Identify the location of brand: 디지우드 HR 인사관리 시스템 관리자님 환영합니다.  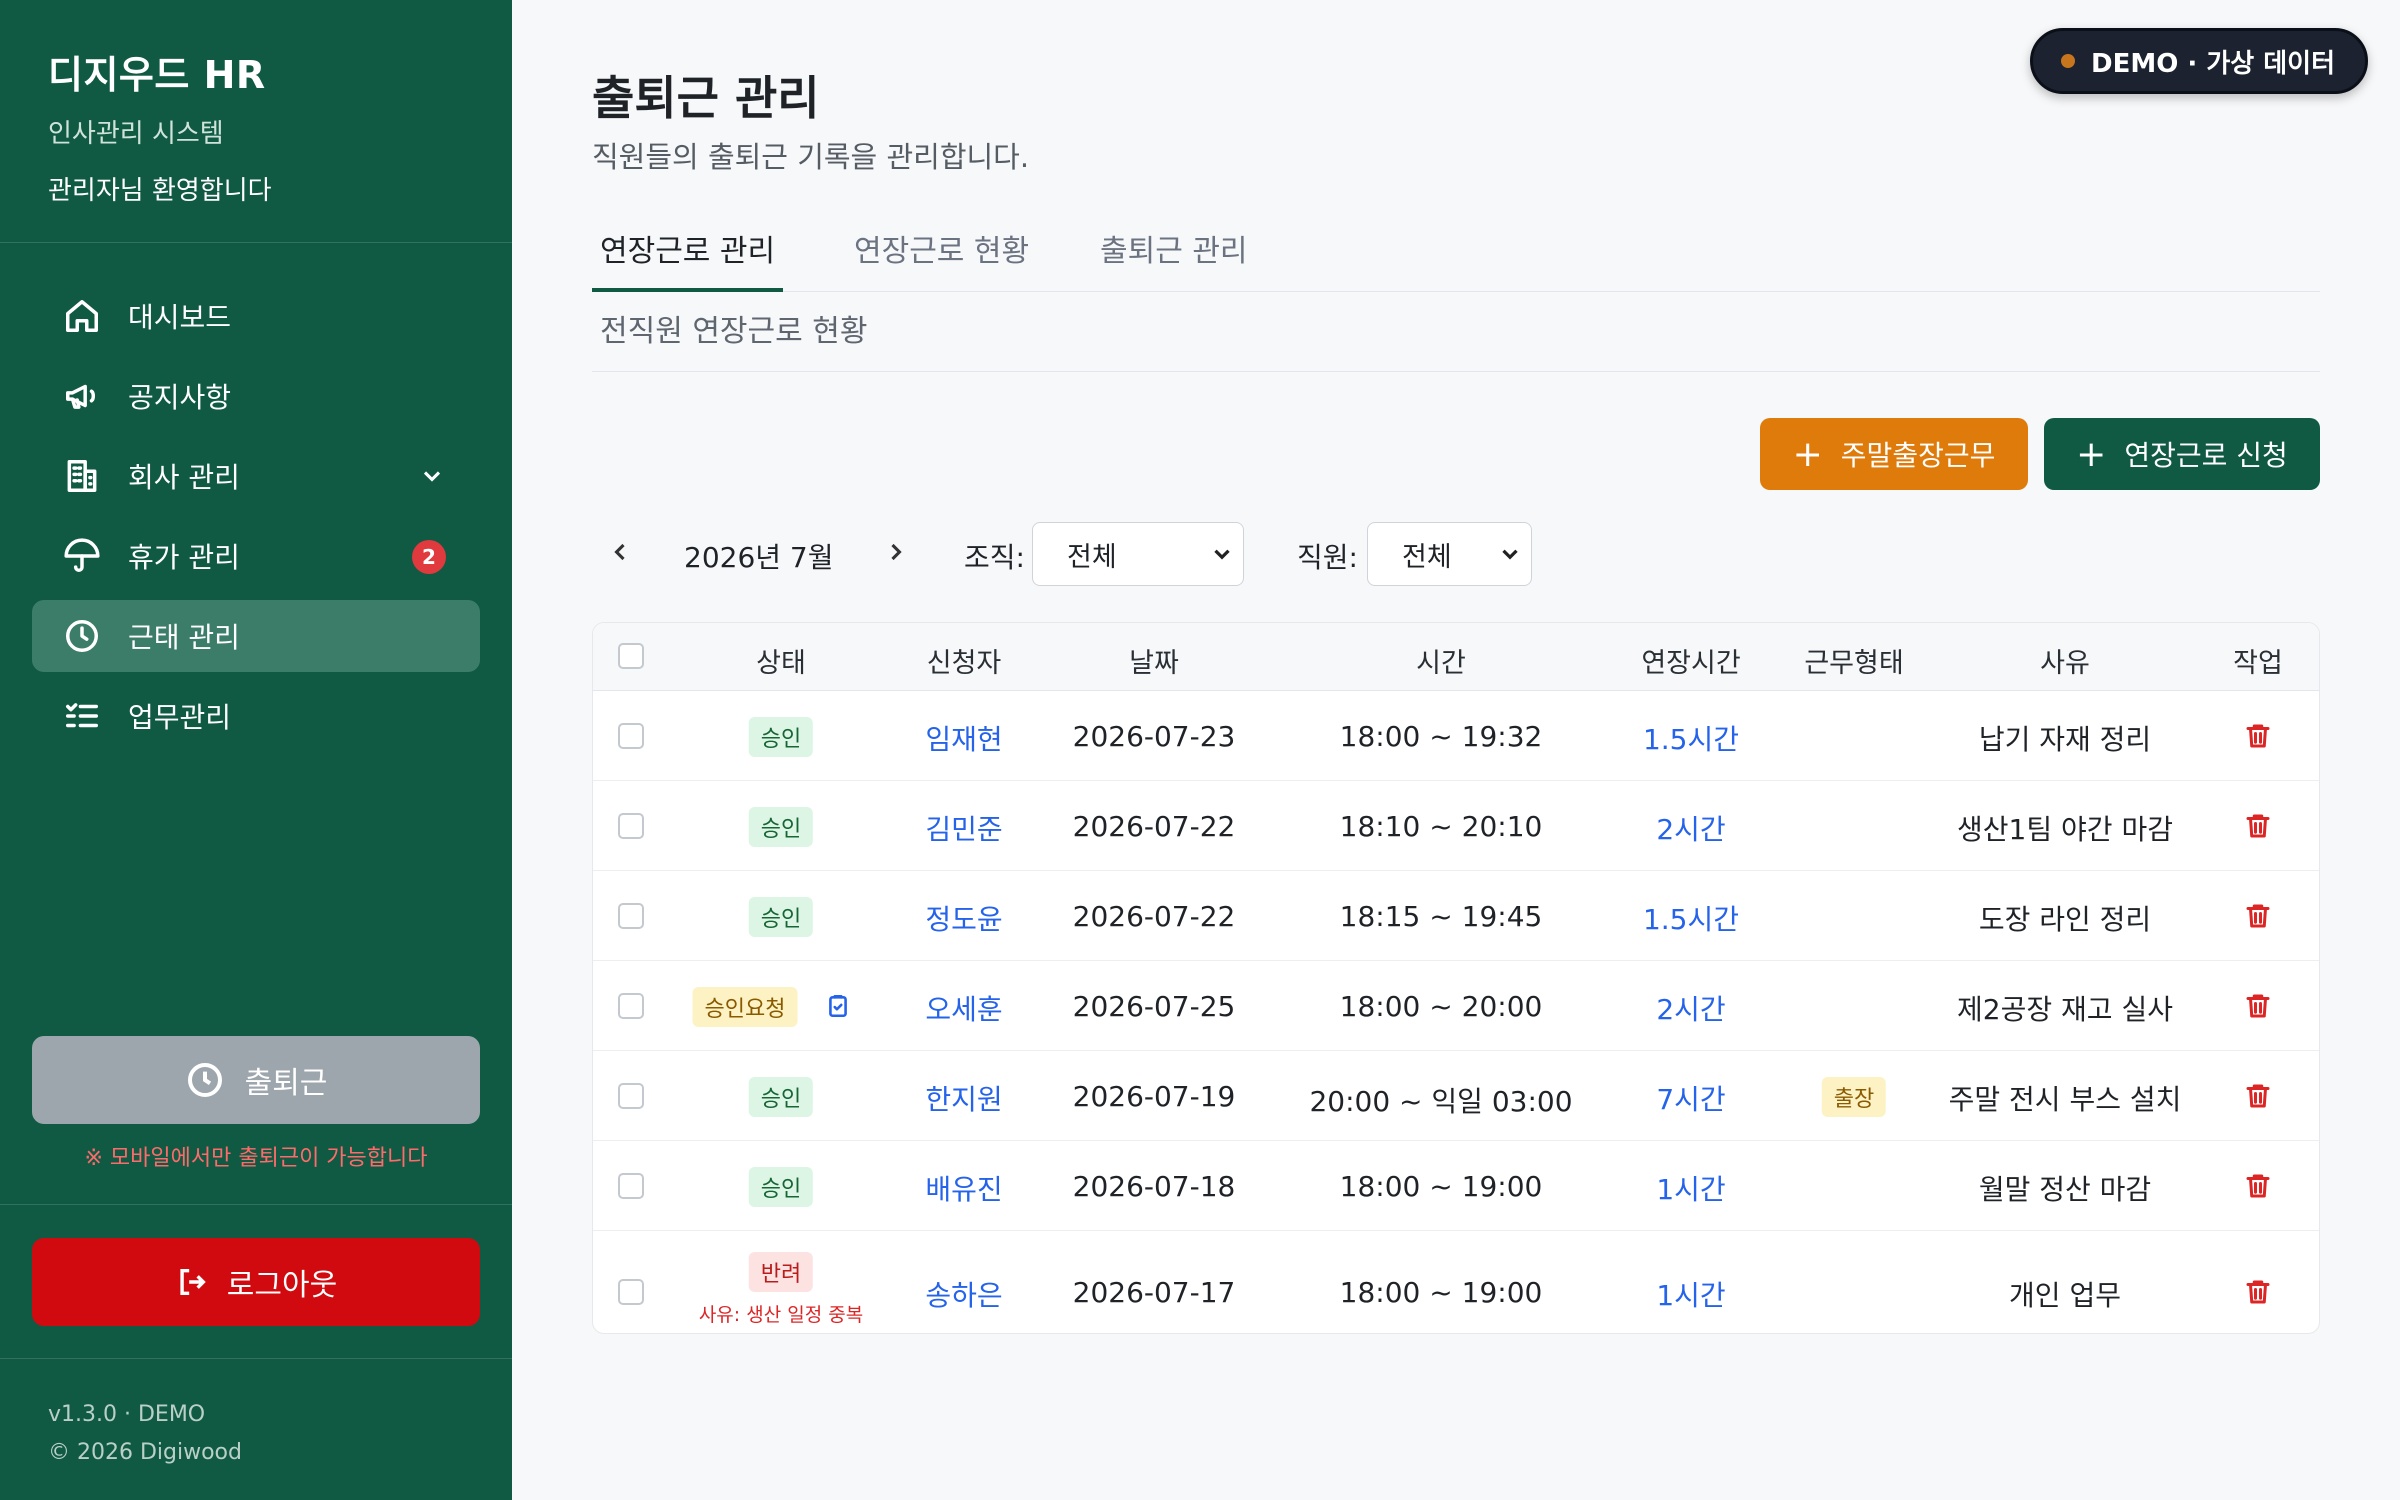
(160, 125).